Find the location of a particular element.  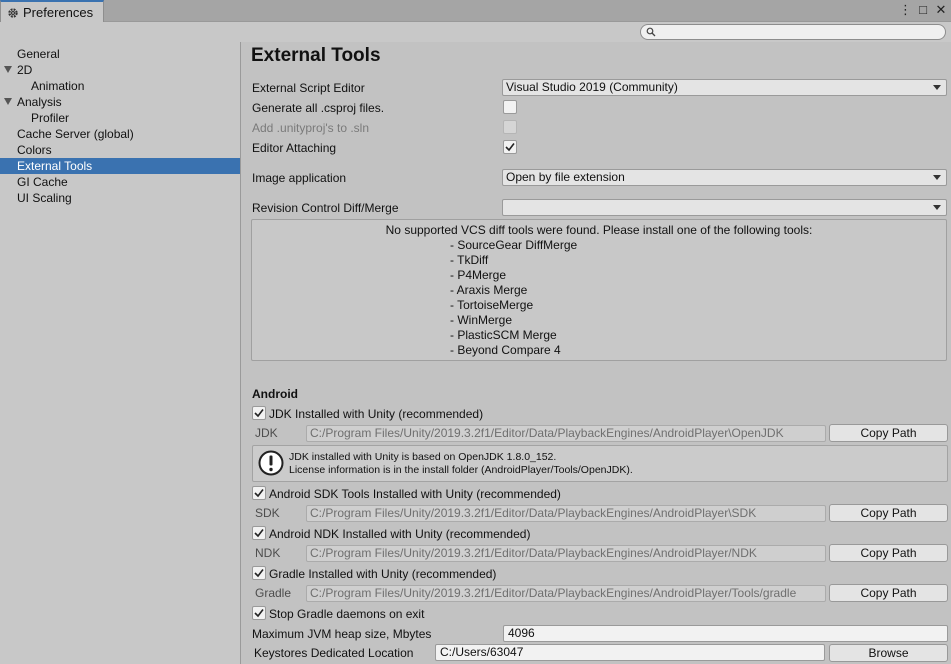

editor-attaching-checkbox is located at coordinates (510, 147).